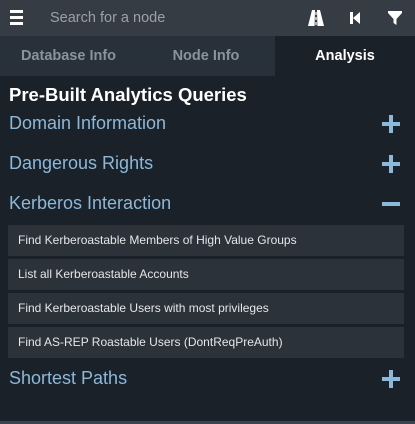 The width and height of the screenshot is (415, 424). I want to click on group-domain-information: Domain Information, so click(207, 124).